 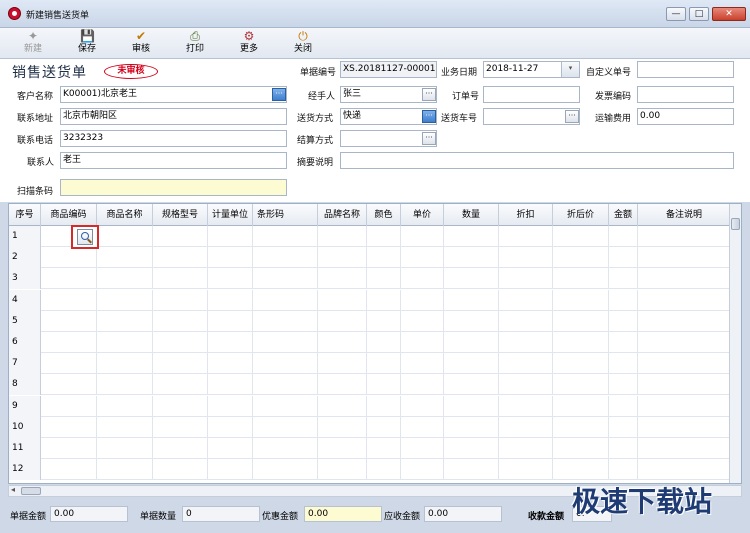 What do you see at coordinates (180, 215) in the screenshot?
I see `col-header: 规格型号` at bounding box center [180, 215].